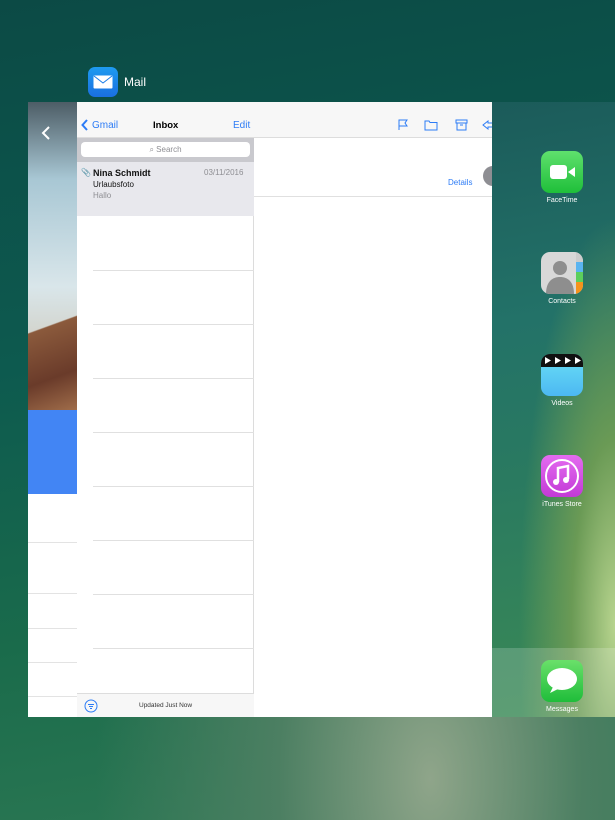 Image resolution: width=615 pixels, height=820 pixels. What do you see at coordinates (103, 82) in the screenshot?
I see `mail-app-icon` at bounding box center [103, 82].